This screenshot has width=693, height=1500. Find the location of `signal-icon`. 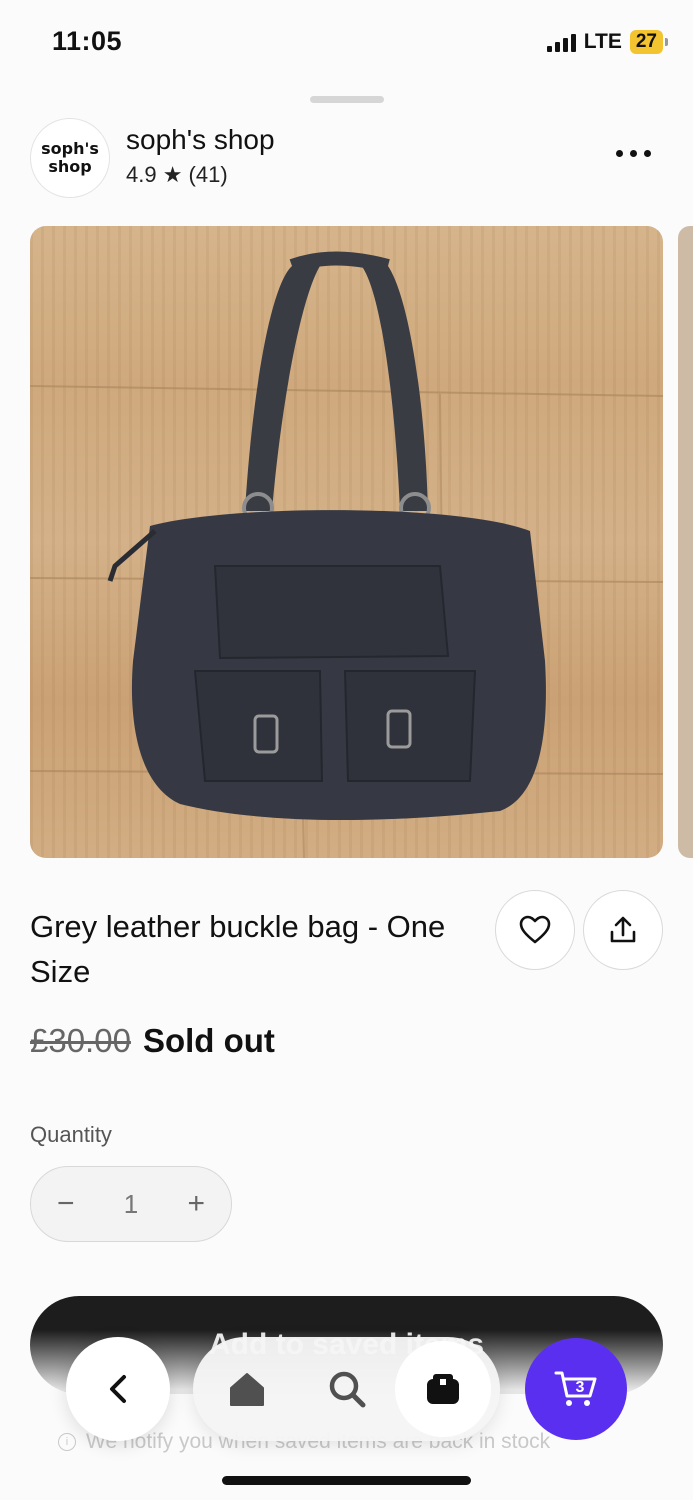

signal-icon is located at coordinates (561, 42).